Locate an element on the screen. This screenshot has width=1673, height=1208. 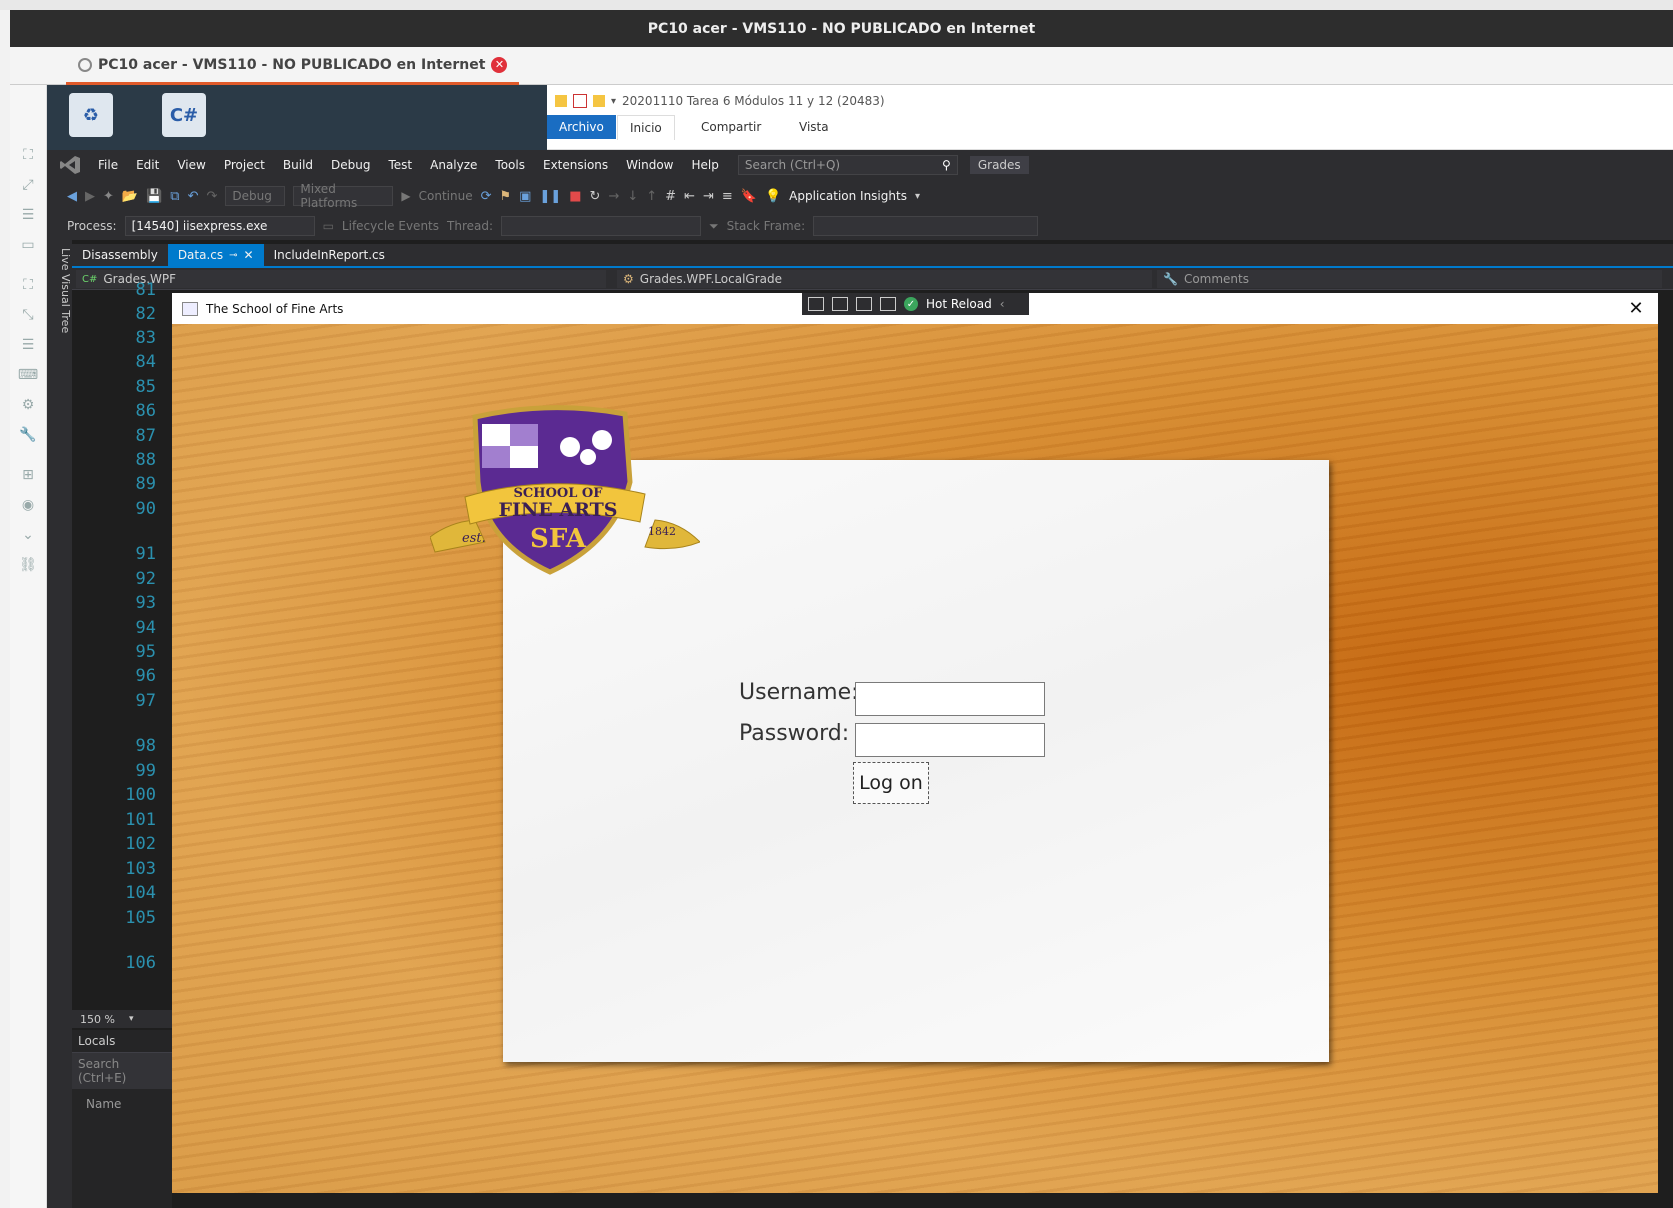
chevron-down-icon: ⌄ is located at coordinates (28, 535).